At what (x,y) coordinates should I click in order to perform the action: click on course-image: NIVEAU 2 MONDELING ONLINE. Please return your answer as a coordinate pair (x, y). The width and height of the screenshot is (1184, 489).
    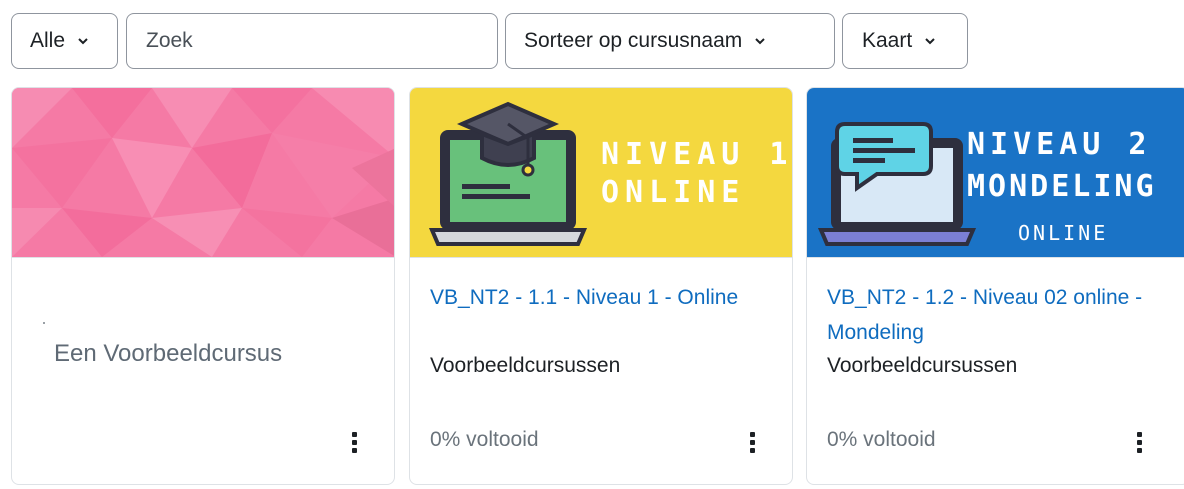
    Looking at the image, I should click on (995, 172).